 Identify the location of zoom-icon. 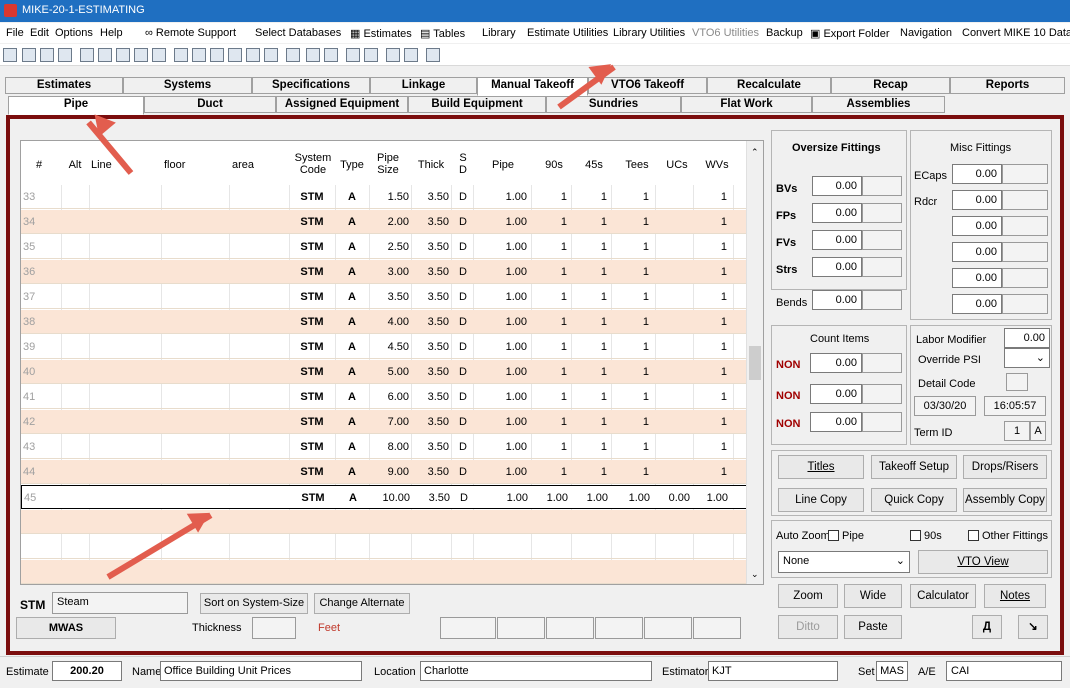
(313, 55).